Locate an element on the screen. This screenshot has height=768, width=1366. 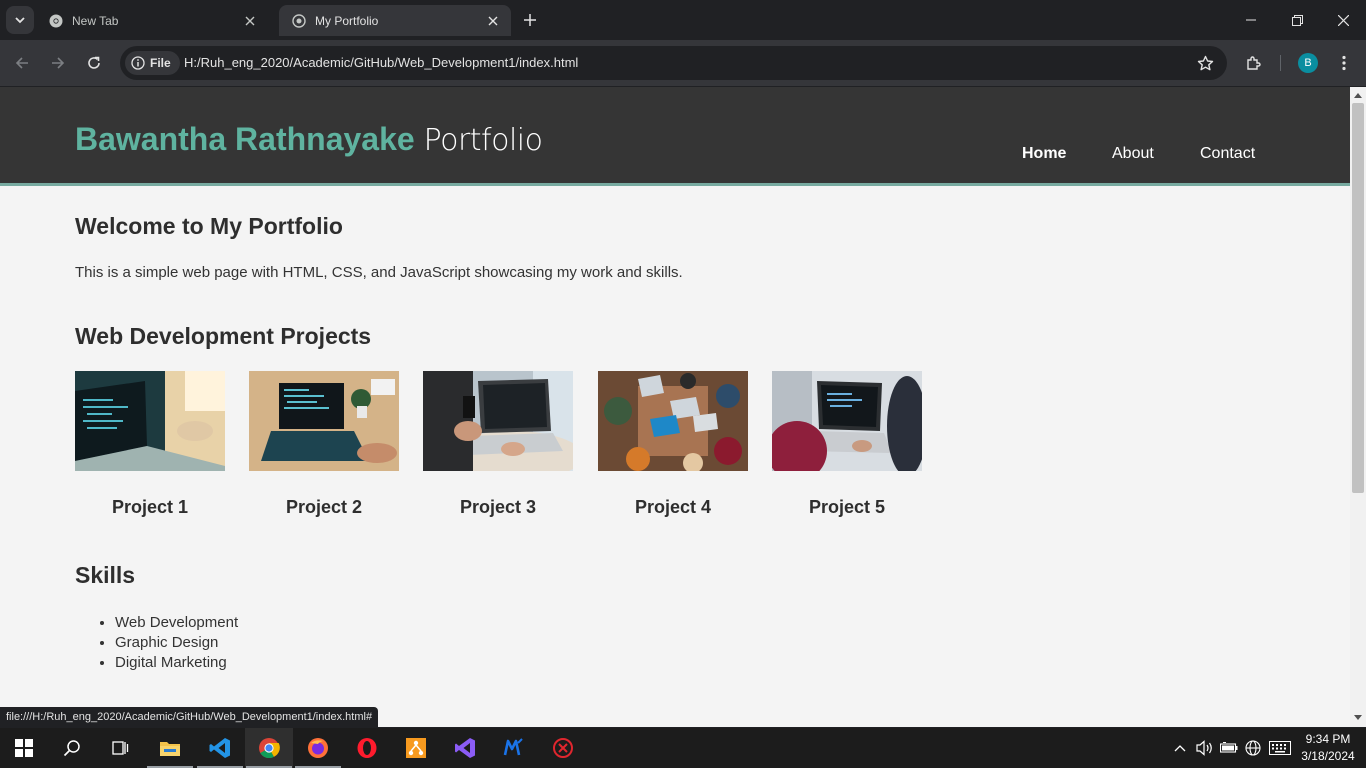
taskbar-search-button is located at coordinates (72, 748).